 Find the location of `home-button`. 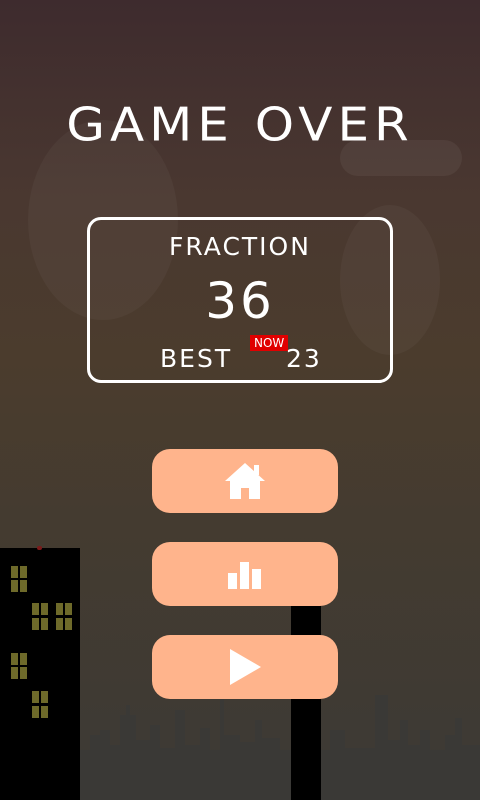

home-button is located at coordinates (245, 481).